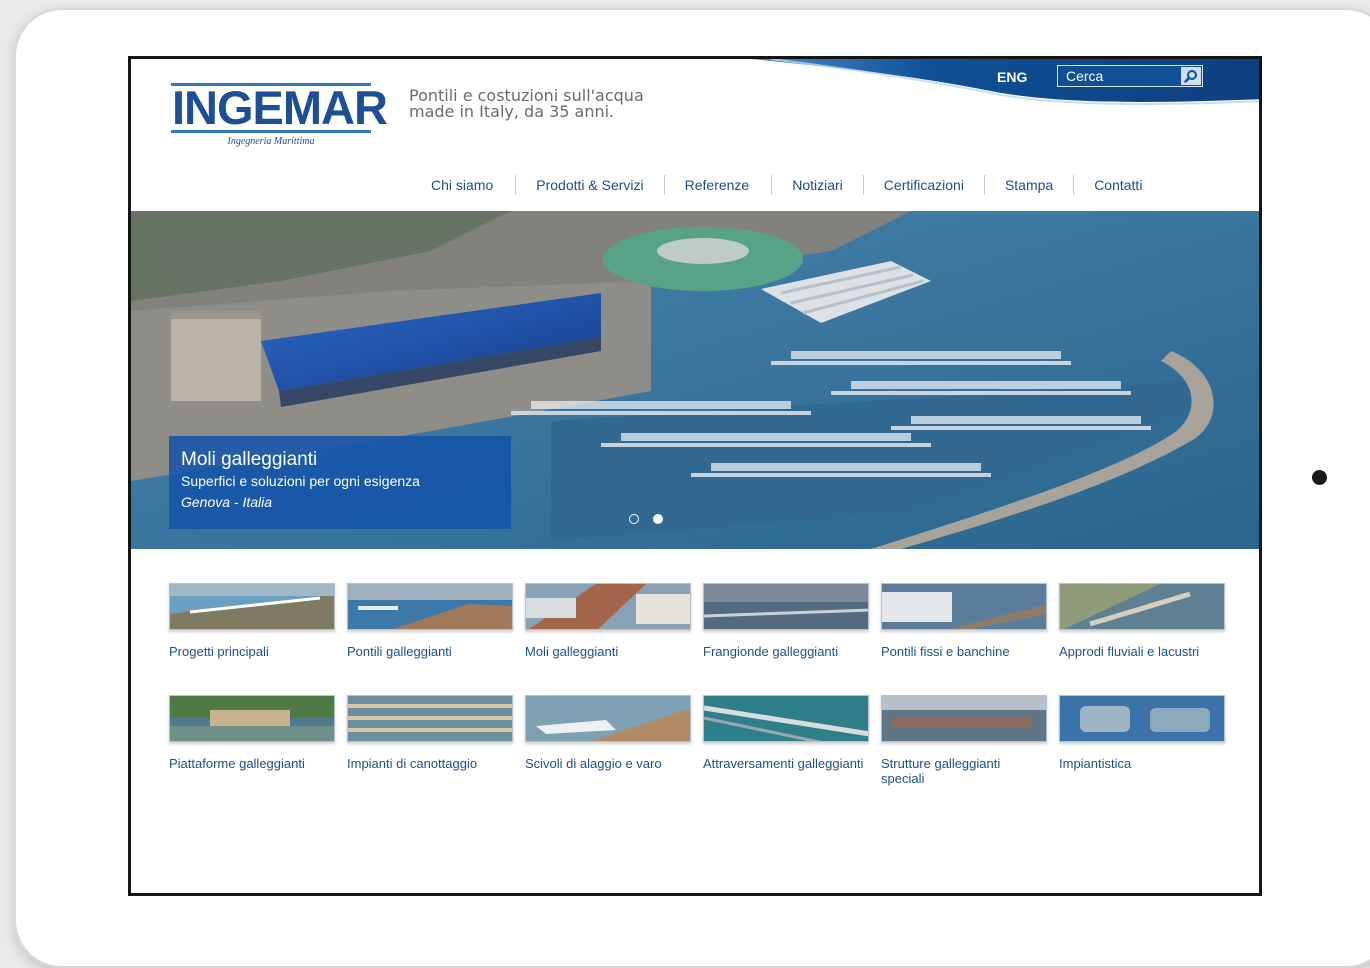 The width and height of the screenshot is (1370, 968). I want to click on category-tile-pontili-galleggianti: Pontili galleggianti, so click(430, 621).